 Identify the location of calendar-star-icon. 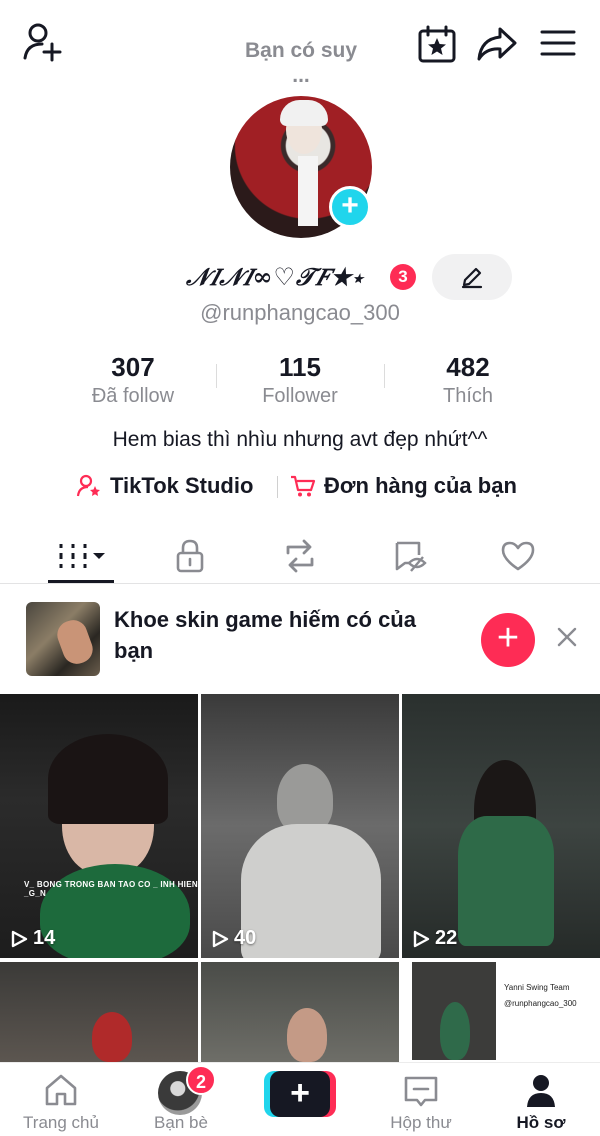
(437, 44).